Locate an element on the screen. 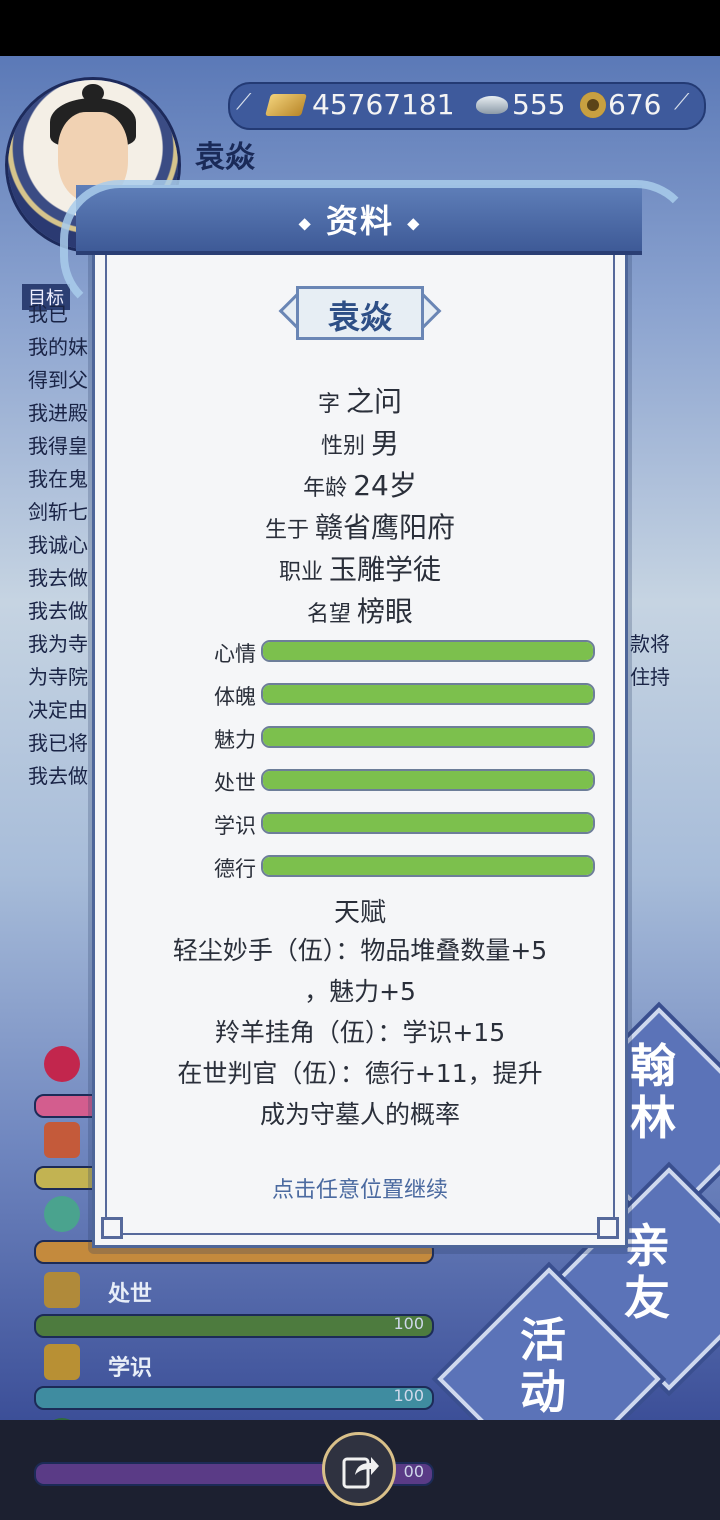 This screenshot has height=1520, width=720. vase-icon is located at coordinates (62, 1140).